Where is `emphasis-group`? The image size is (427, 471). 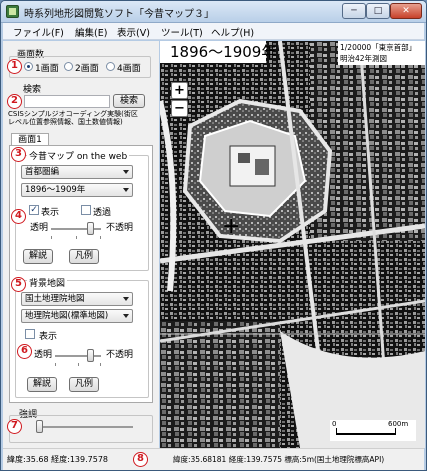
emphasis-group is located at coordinates (81, 429).